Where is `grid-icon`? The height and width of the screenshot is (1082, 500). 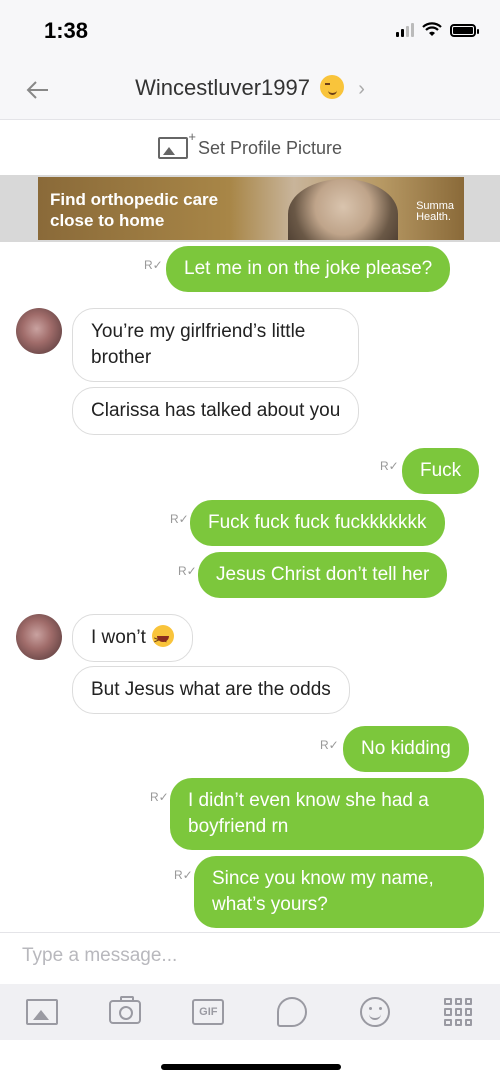
grid-icon is located at coordinates (458, 1012).